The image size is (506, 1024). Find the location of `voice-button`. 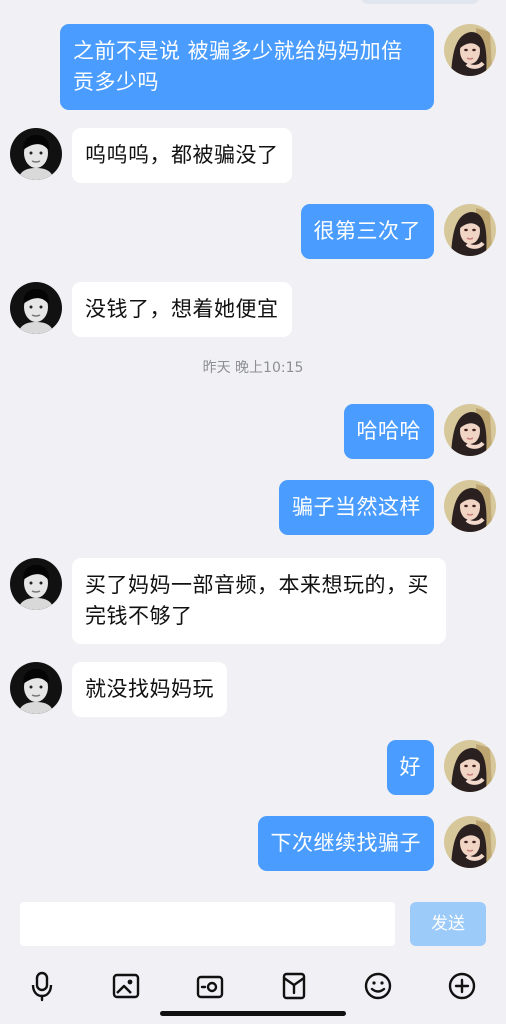

voice-button is located at coordinates (42, 986).